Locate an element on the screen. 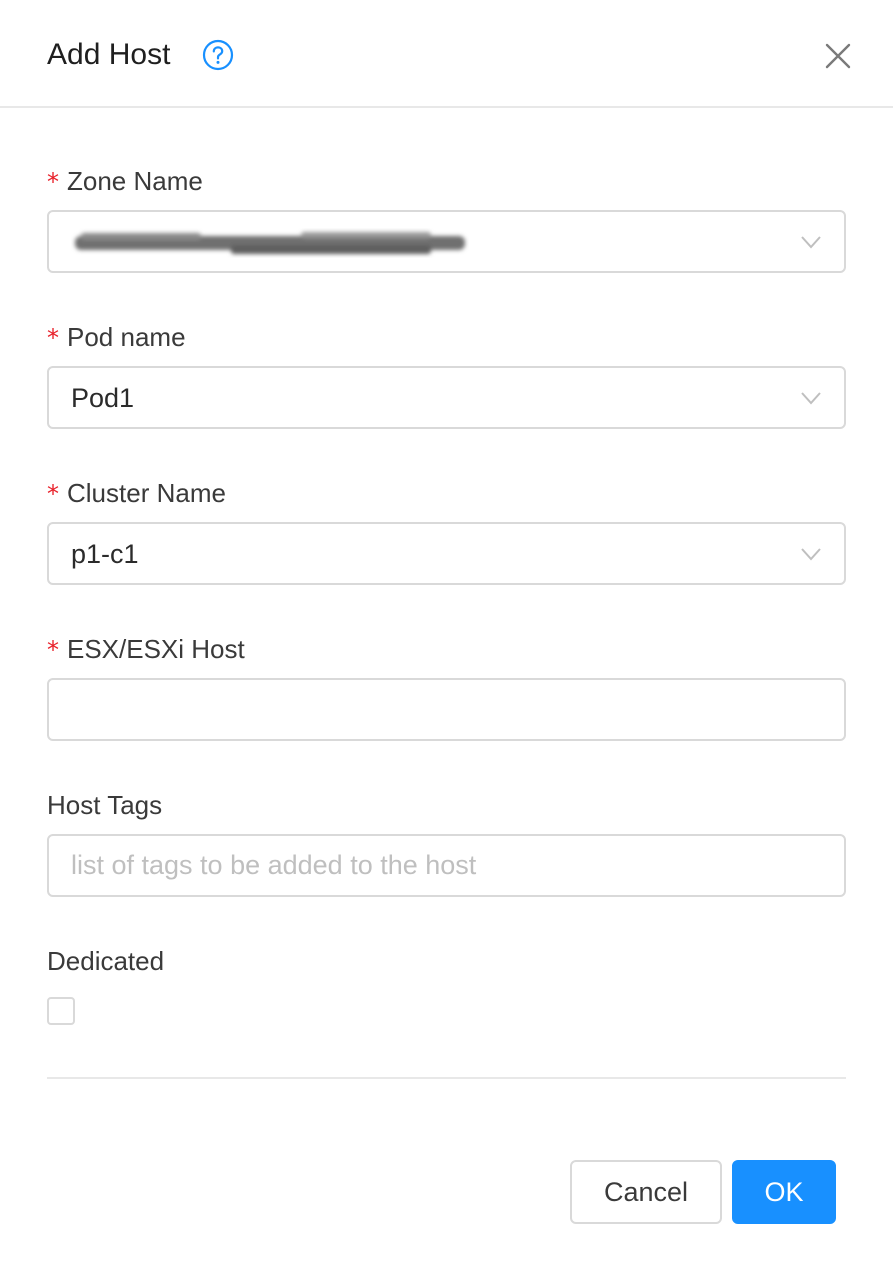 This screenshot has height=1271, width=893. pod-name-select: Pod1 is located at coordinates (446, 397).